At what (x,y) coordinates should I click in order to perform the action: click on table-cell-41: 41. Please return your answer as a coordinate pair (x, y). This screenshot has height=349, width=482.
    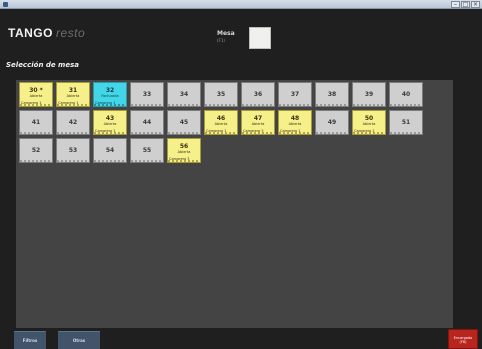
    Looking at the image, I should click on (36, 122).